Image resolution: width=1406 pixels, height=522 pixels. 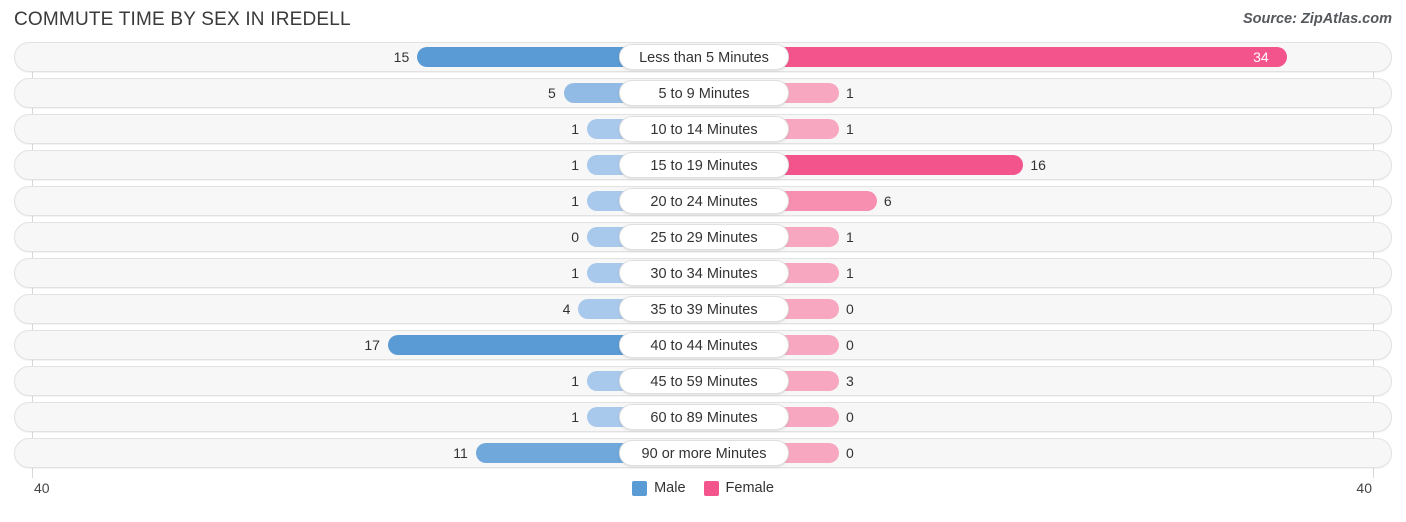 I want to click on category-label-pill: 15 to 19 Minutes, so click(x=704, y=165).